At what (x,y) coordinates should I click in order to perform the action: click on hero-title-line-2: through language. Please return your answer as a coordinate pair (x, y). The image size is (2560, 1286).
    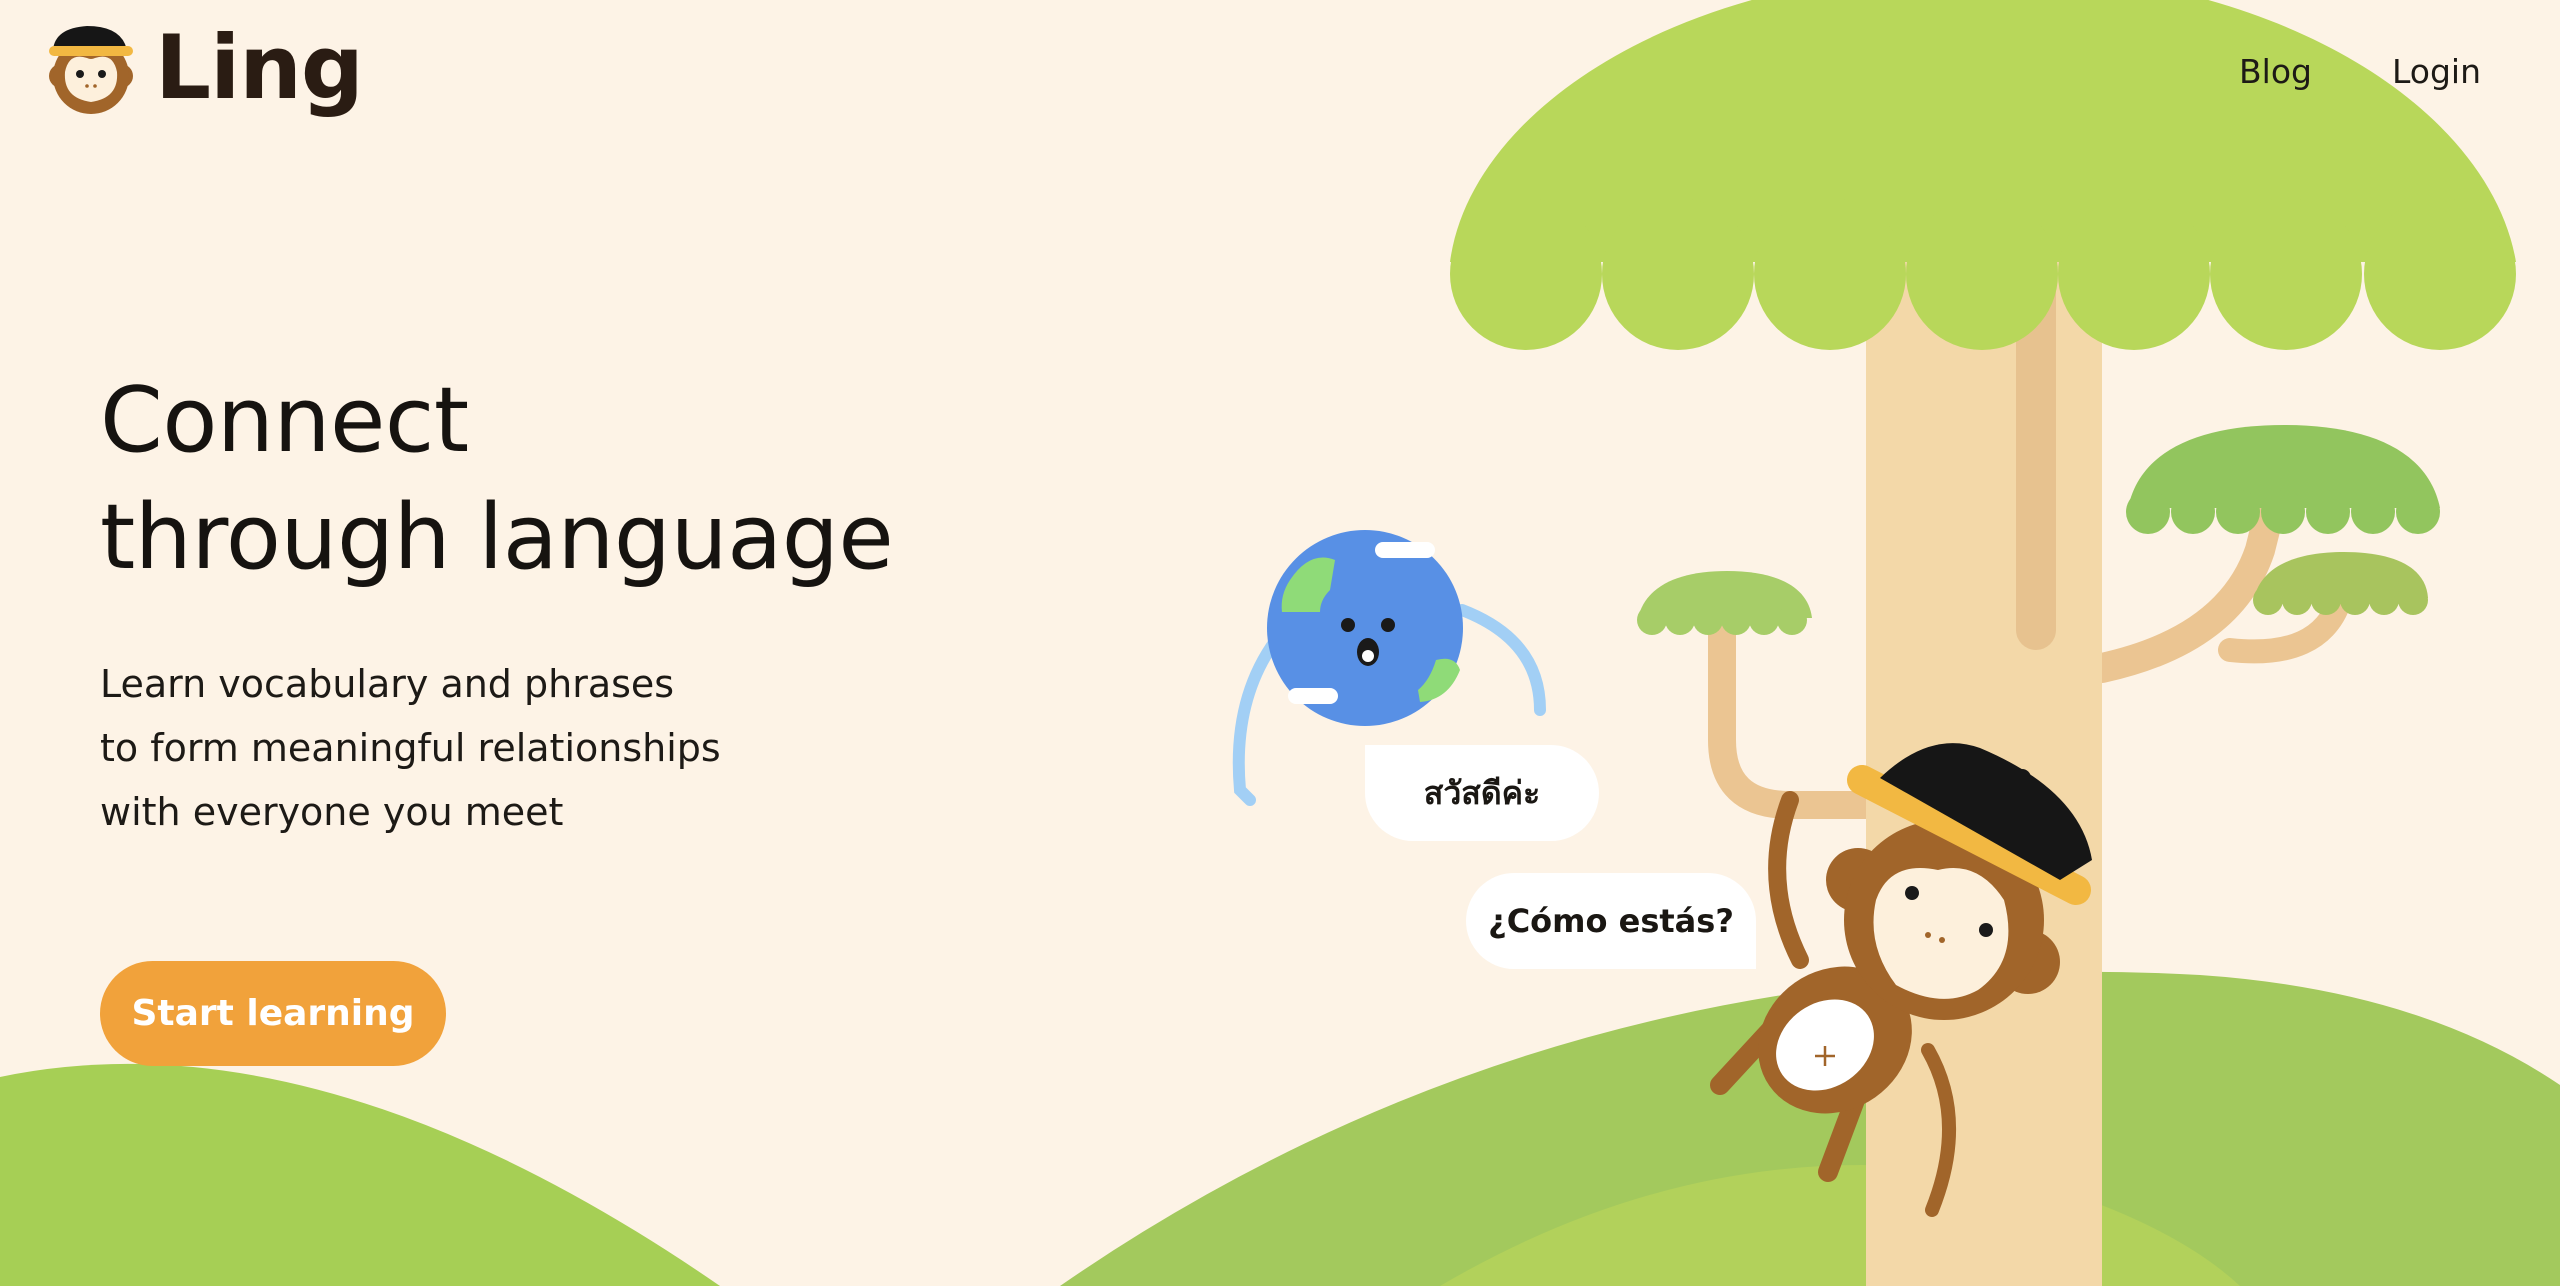
    Looking at the image, I should click on (497, 537).